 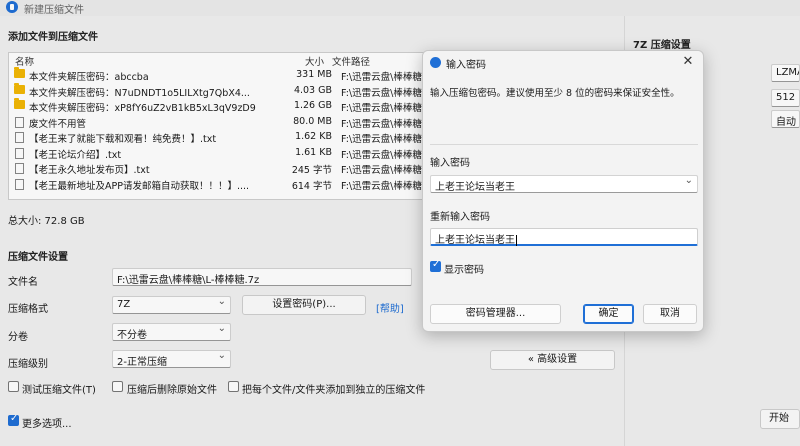 What do you see at coordinates (450, 163) in the screenshot?
I see `enter-password-label: 输入密码` at bounding box center [450, 163].